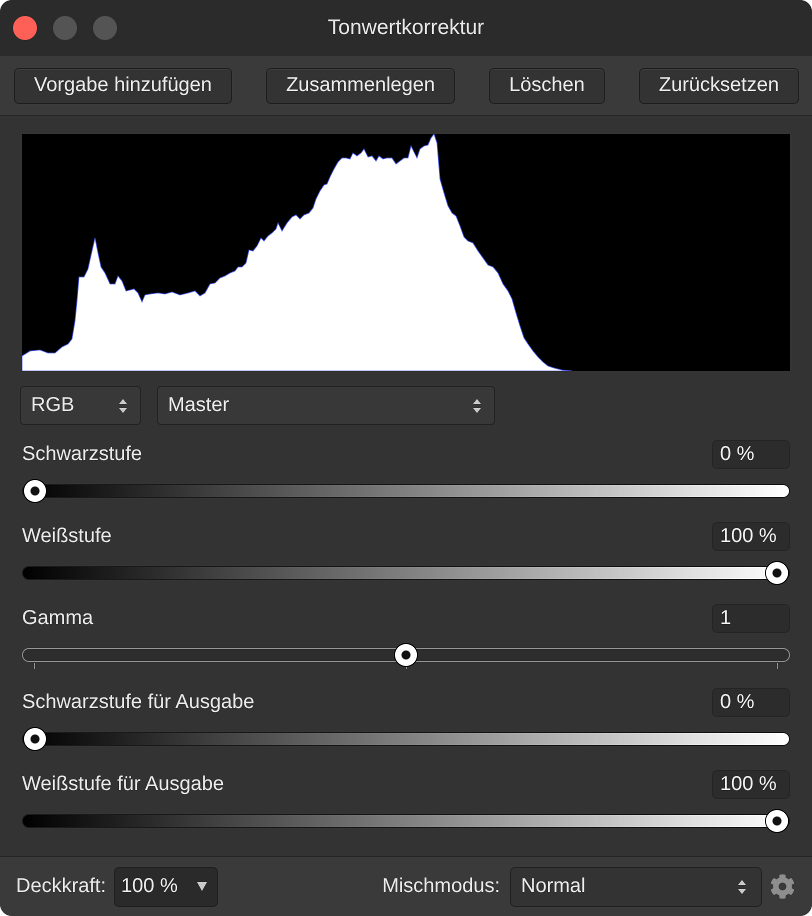 The width and height of the screenshot is (812, 916). What do you see at coordinates (718, 86) in the screenshot?
I see `toolbar-button: Zurücksetzen` at bounding box center [718, 86].